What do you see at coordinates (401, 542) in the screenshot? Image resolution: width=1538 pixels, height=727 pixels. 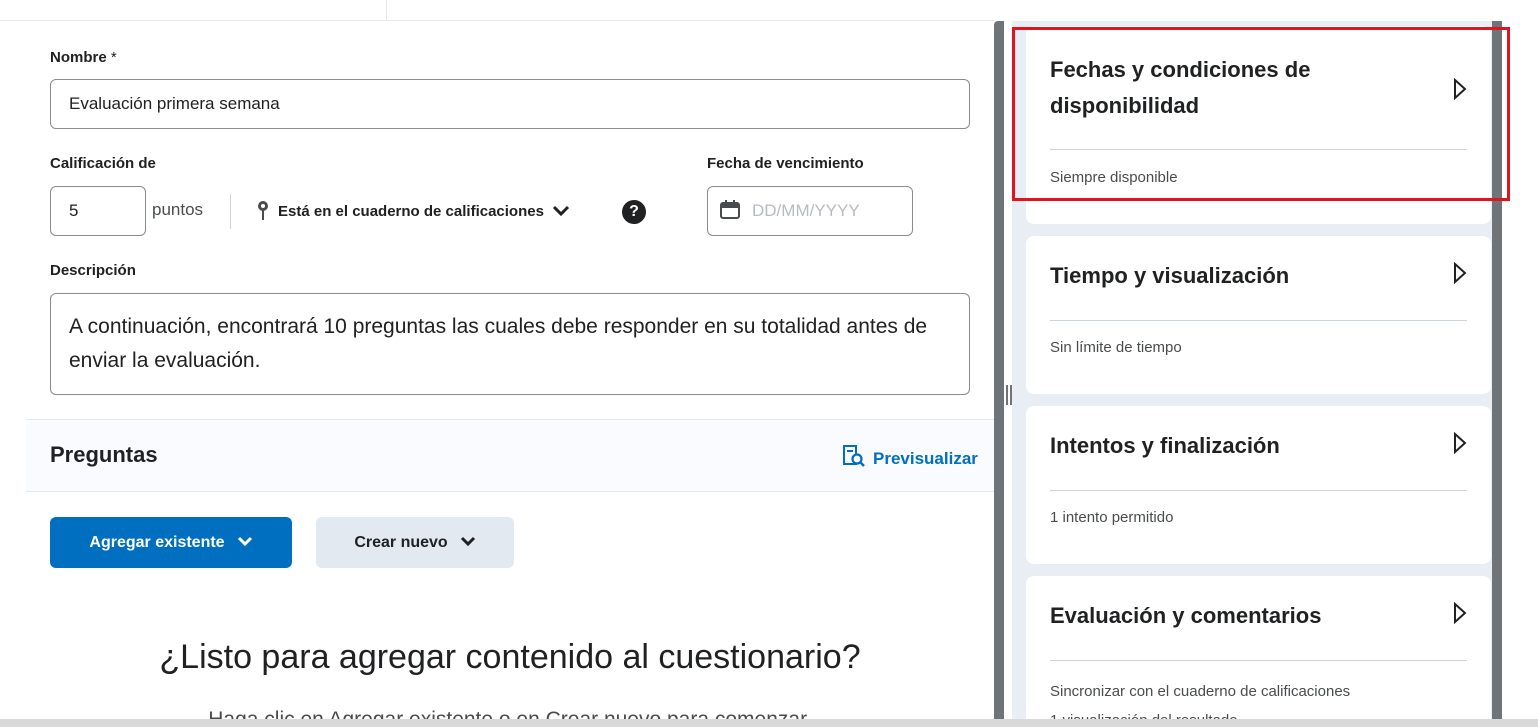 I see `create-new-label: Crear nuevo` at bounding box center [401, 542].